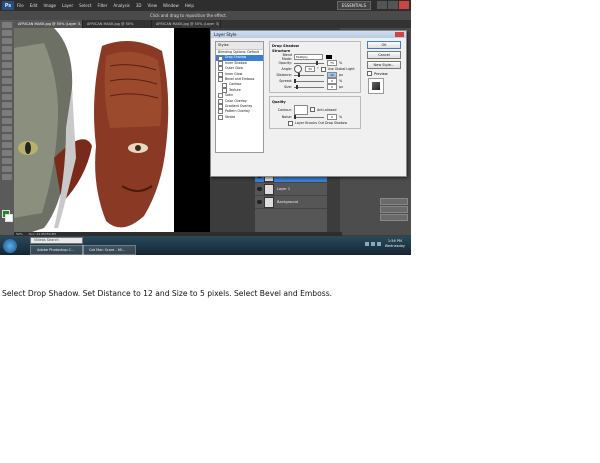 The height and width of the screenshot is (463, 600). Describe the element at coordinates (85, 5) in the screenshot. I see `menu-select: Select` at that location.